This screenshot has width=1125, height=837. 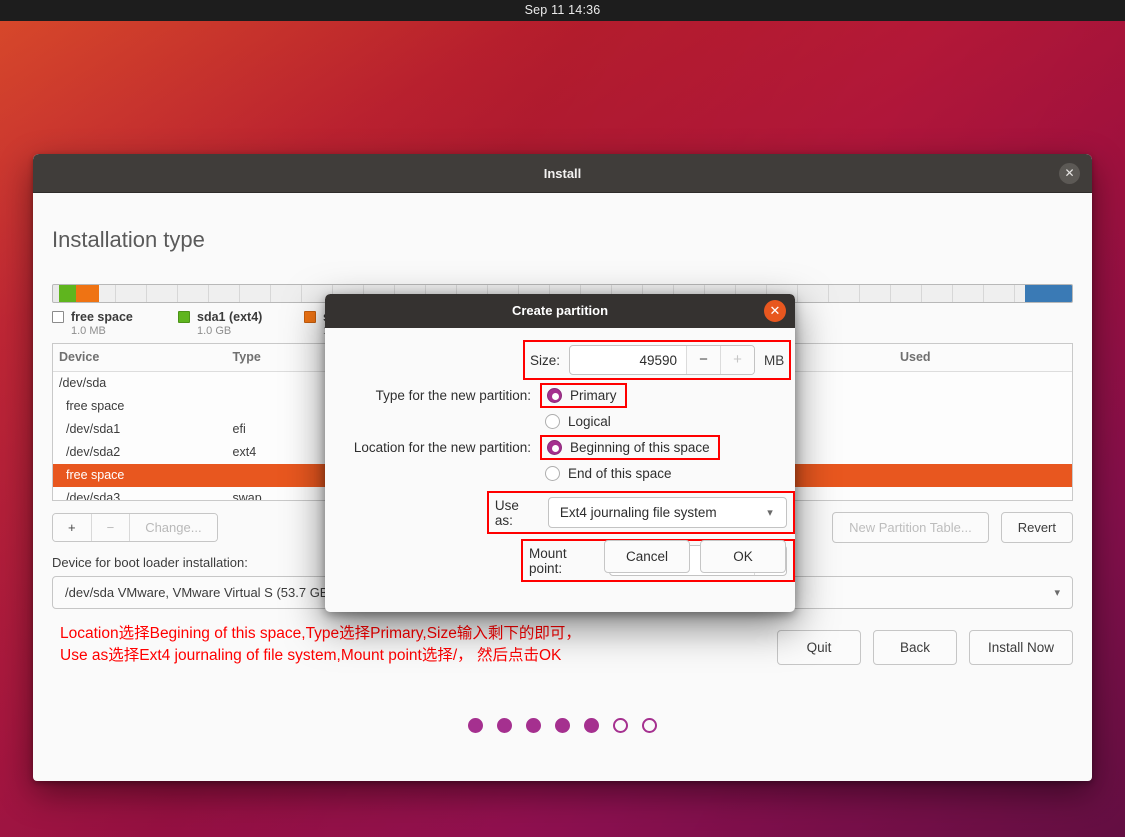 I want to click on page-title: Installation type, so click(x=128, y=239).